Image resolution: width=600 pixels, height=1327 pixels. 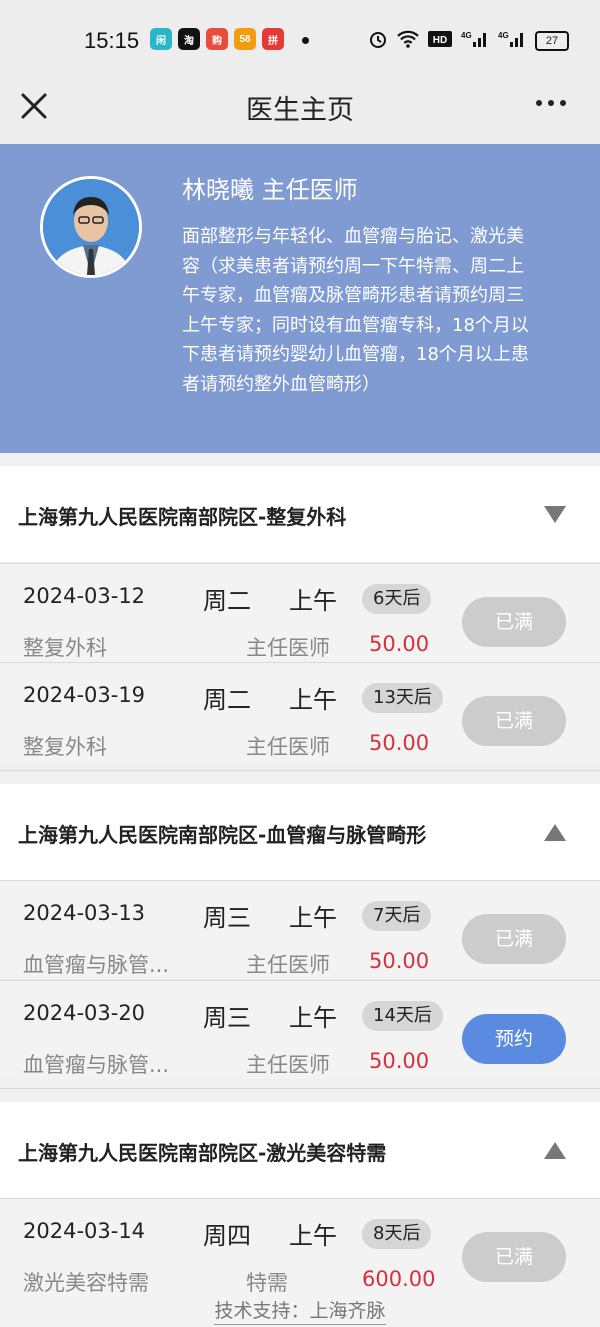 I want to click on schedule-slot: 2024-03-19 周二 上午 13天后 整复外科 主任医师 50.00 已满, so click(x=300, y=711).